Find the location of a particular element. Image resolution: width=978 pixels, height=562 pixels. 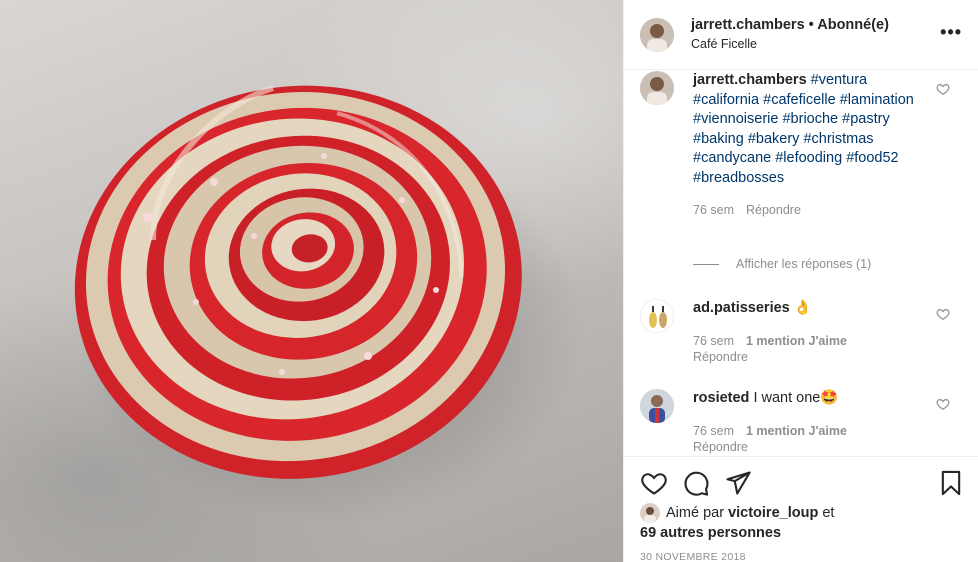

author-username: jarrett.chambers is located at coordinates (748, 25).